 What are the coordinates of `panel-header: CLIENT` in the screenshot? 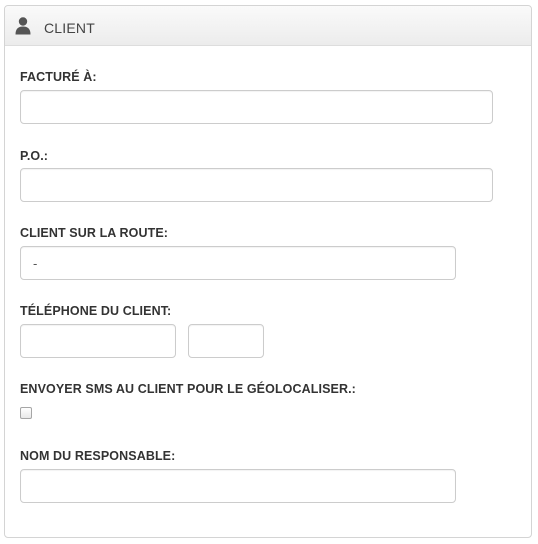 It's located at (268, 26).